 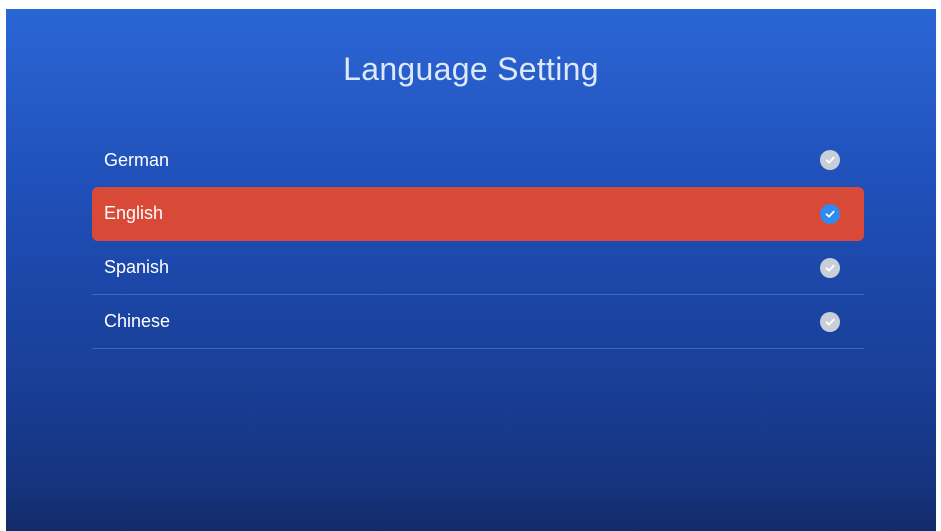 What do you see at coordinates (137, 159) in the screenshot?
I see `language-label: German` at bounding box center [137, 159].